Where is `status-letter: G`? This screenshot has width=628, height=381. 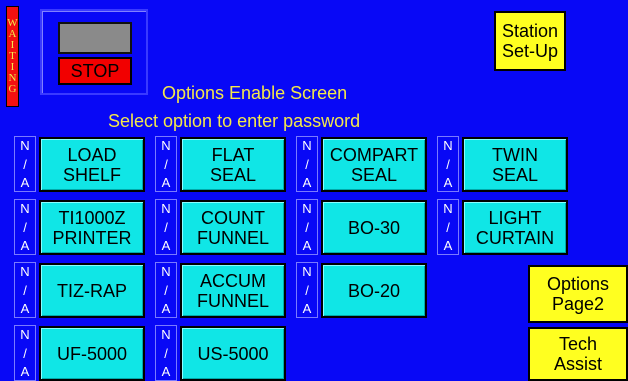 status-letter: G is located at coordinates (12, 89).